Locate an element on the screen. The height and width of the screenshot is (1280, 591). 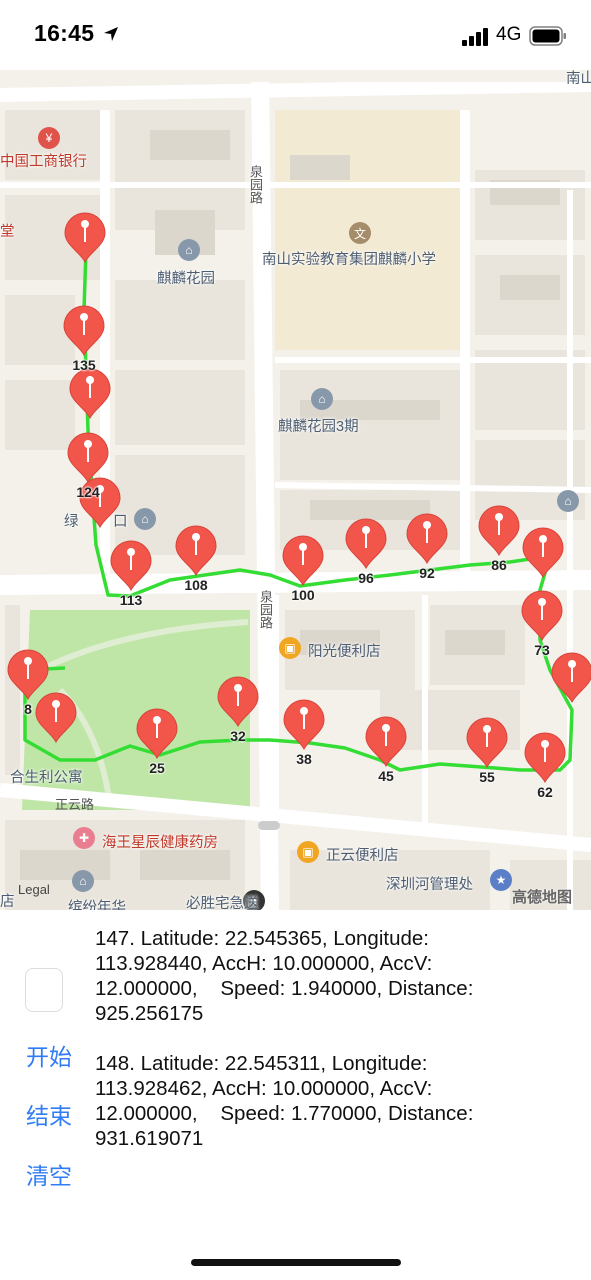
marker-label: 55 is located at coordinates (487, 777).